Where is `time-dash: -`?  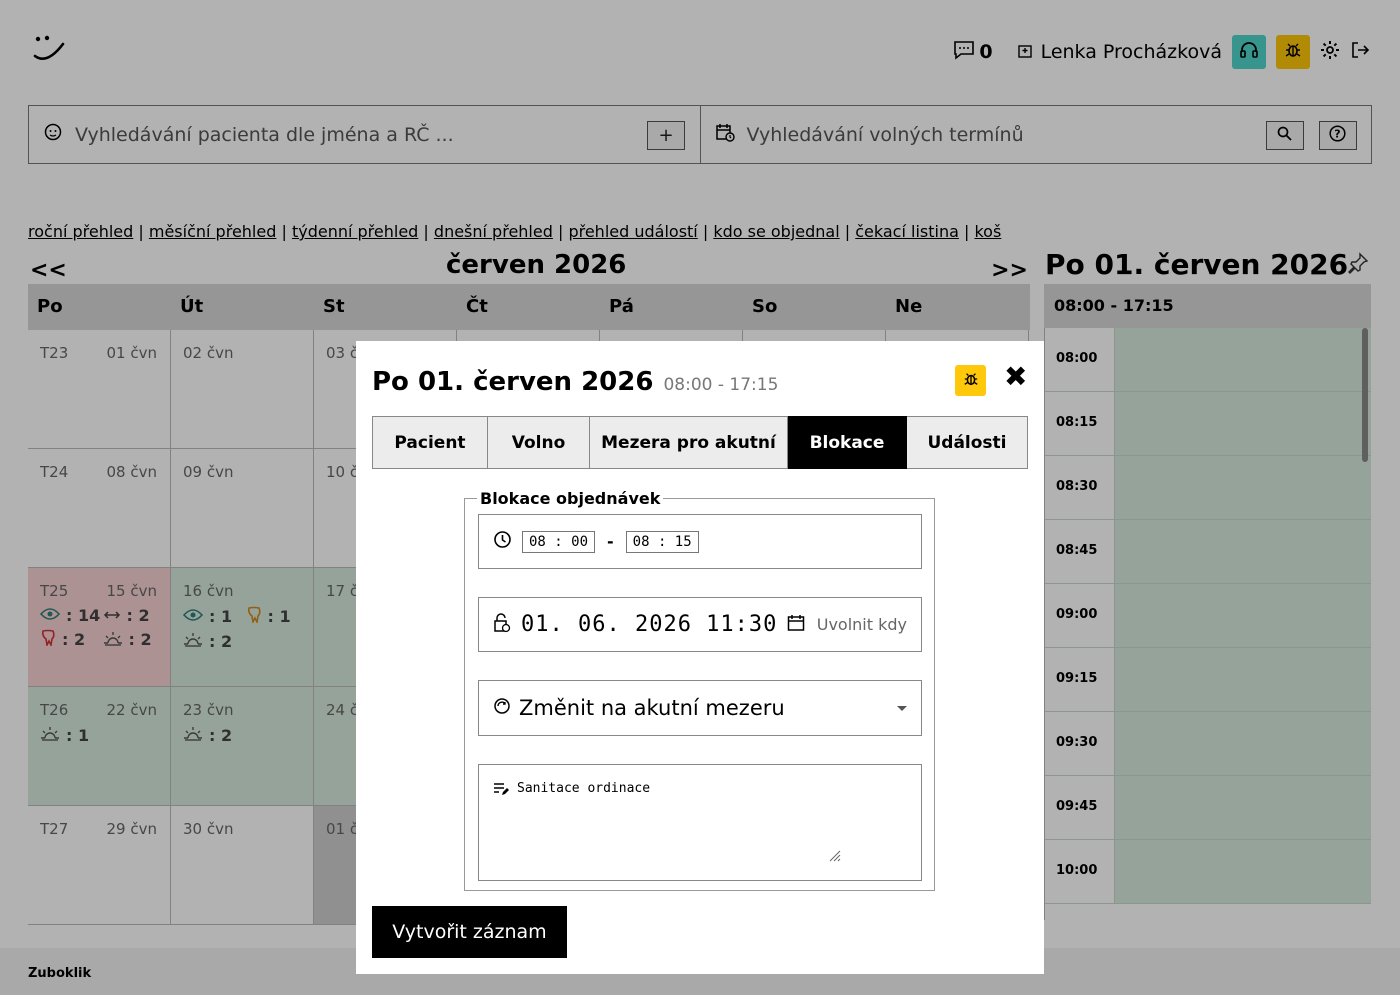 time-dash: - is located at coordinates (610, 541).